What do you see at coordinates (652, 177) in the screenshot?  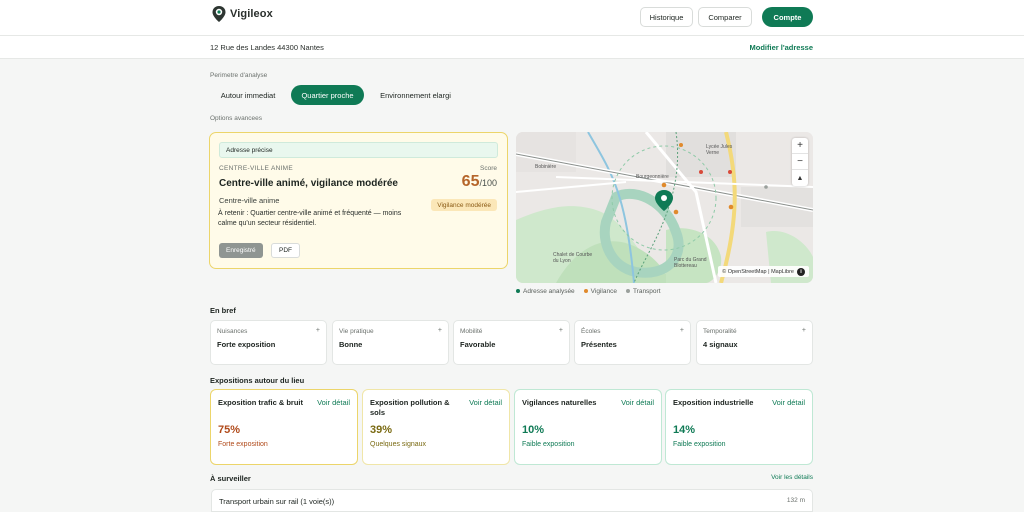 I see `map-label-bourgeonniere: Bourgeonnière` at bounding box center [652, 177].